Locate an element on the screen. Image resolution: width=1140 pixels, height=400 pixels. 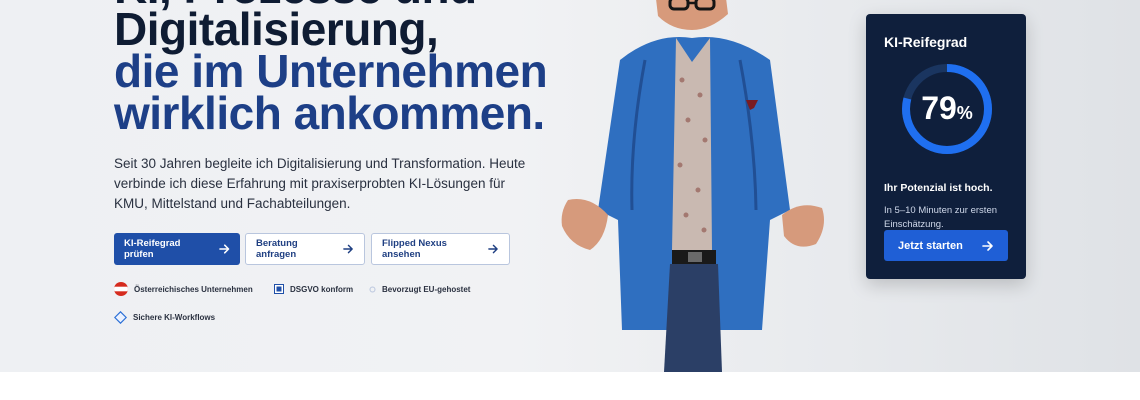
shield-check-icon is located at coordinates (279, 289).